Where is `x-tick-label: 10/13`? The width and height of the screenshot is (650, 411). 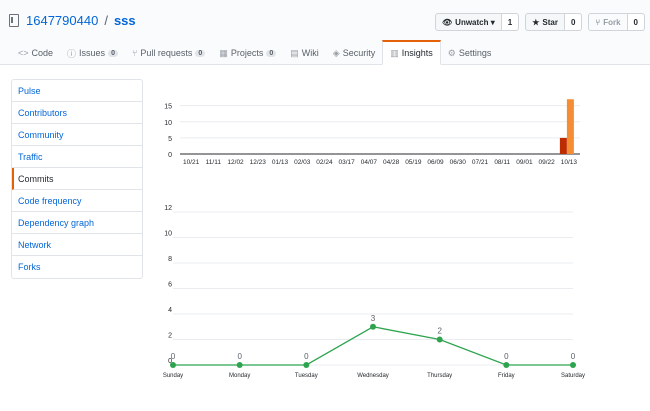
x-tick-label: 10/13 is located at coordinates (569, 162).